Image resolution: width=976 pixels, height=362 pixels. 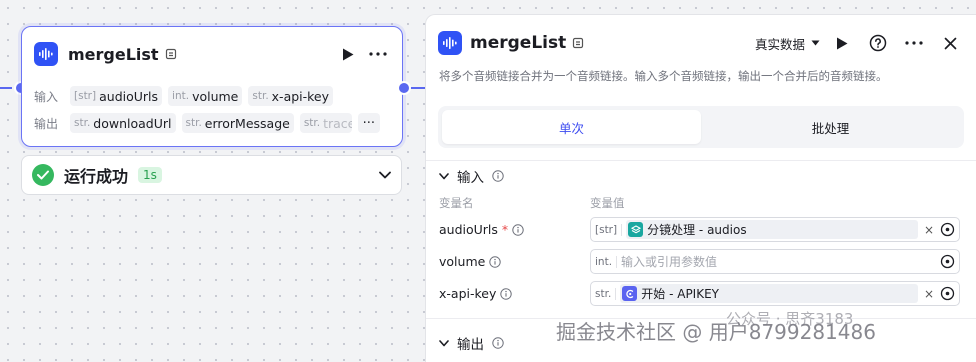 What do you see at coordinates (518, 43) in the screenshot?
I see `panel-title: mergeList` at bounding box center [518, 43].